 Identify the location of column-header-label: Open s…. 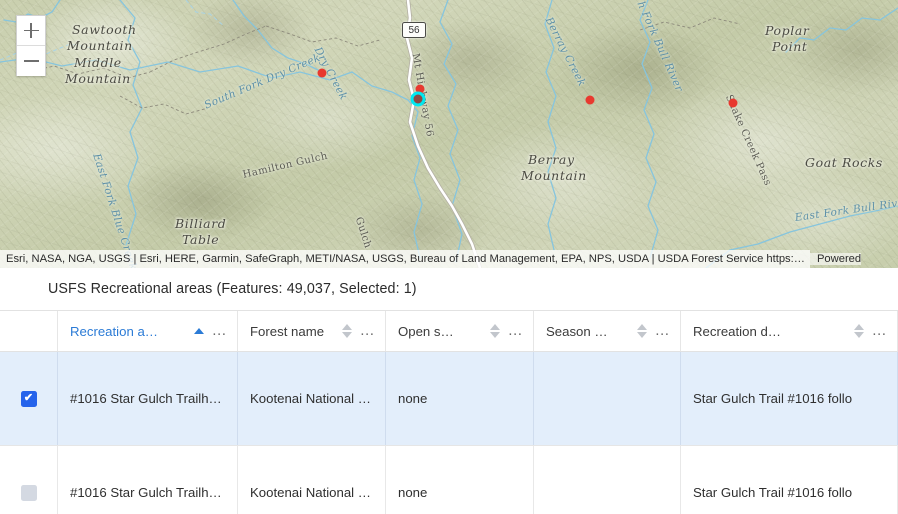
(426, 331).